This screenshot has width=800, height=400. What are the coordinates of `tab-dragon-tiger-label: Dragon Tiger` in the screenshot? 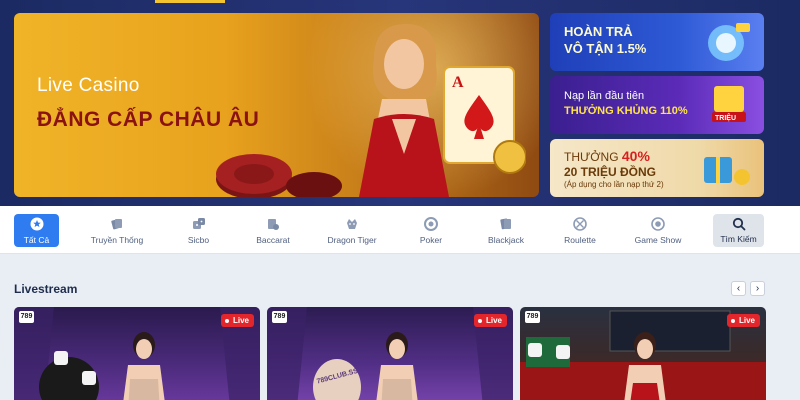 It's located at (352, 240).